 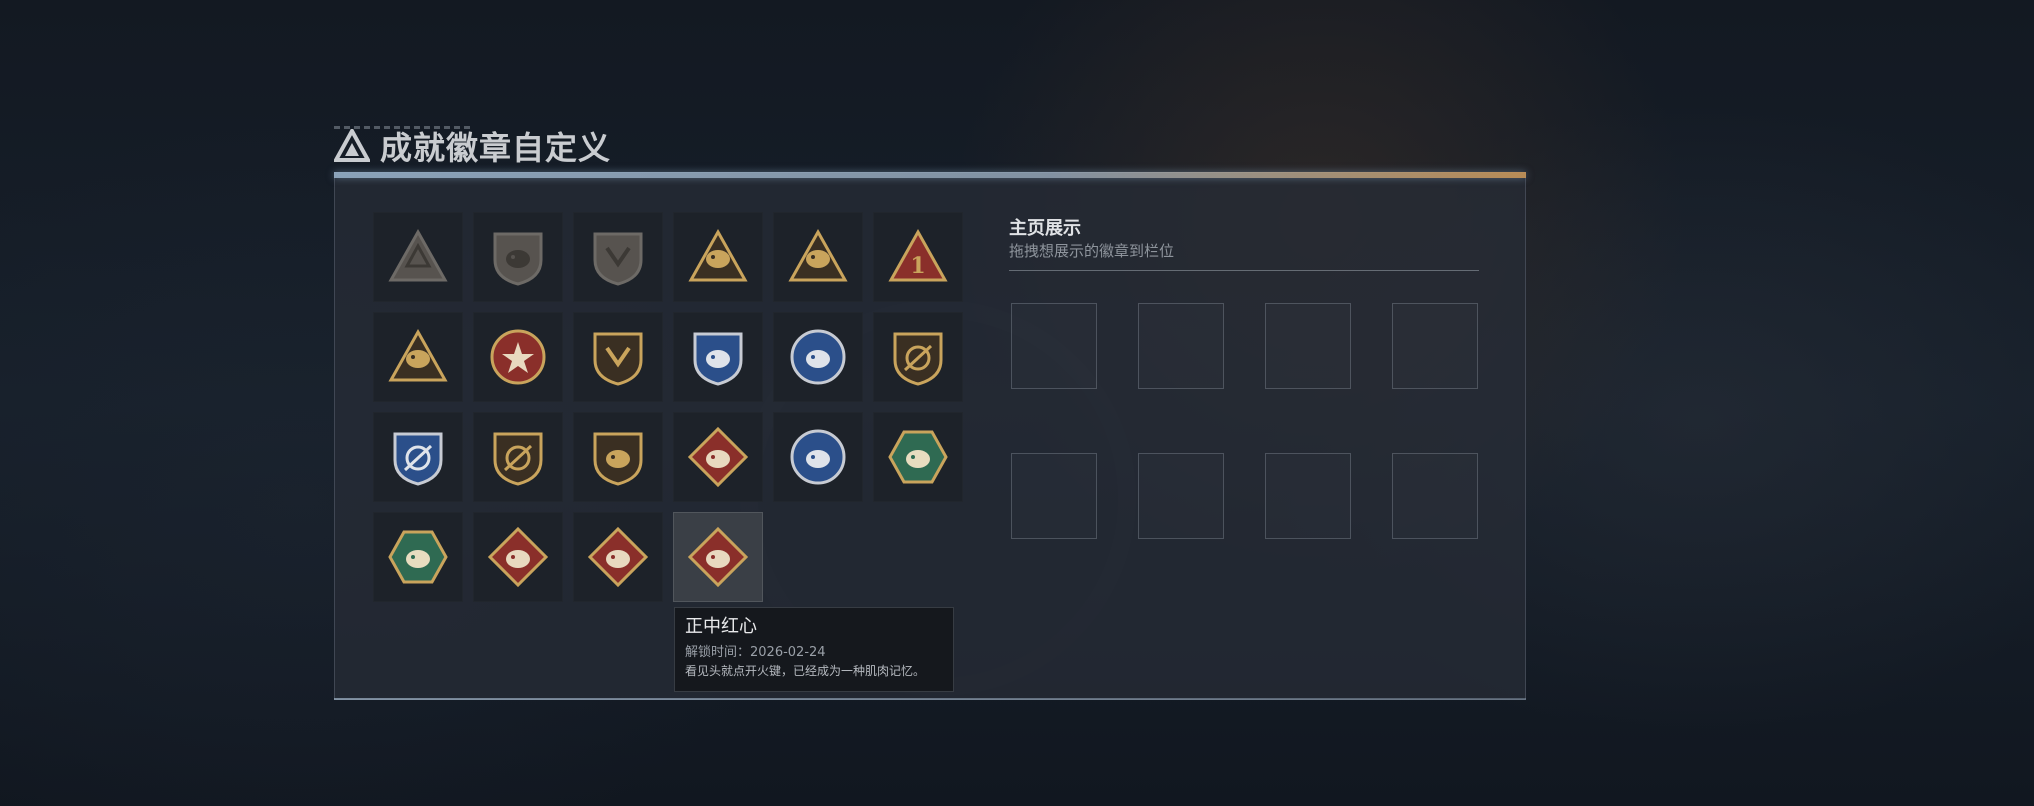 I want to click on gray-shield-triangle-badge-icon, so click(x=418, y=255).